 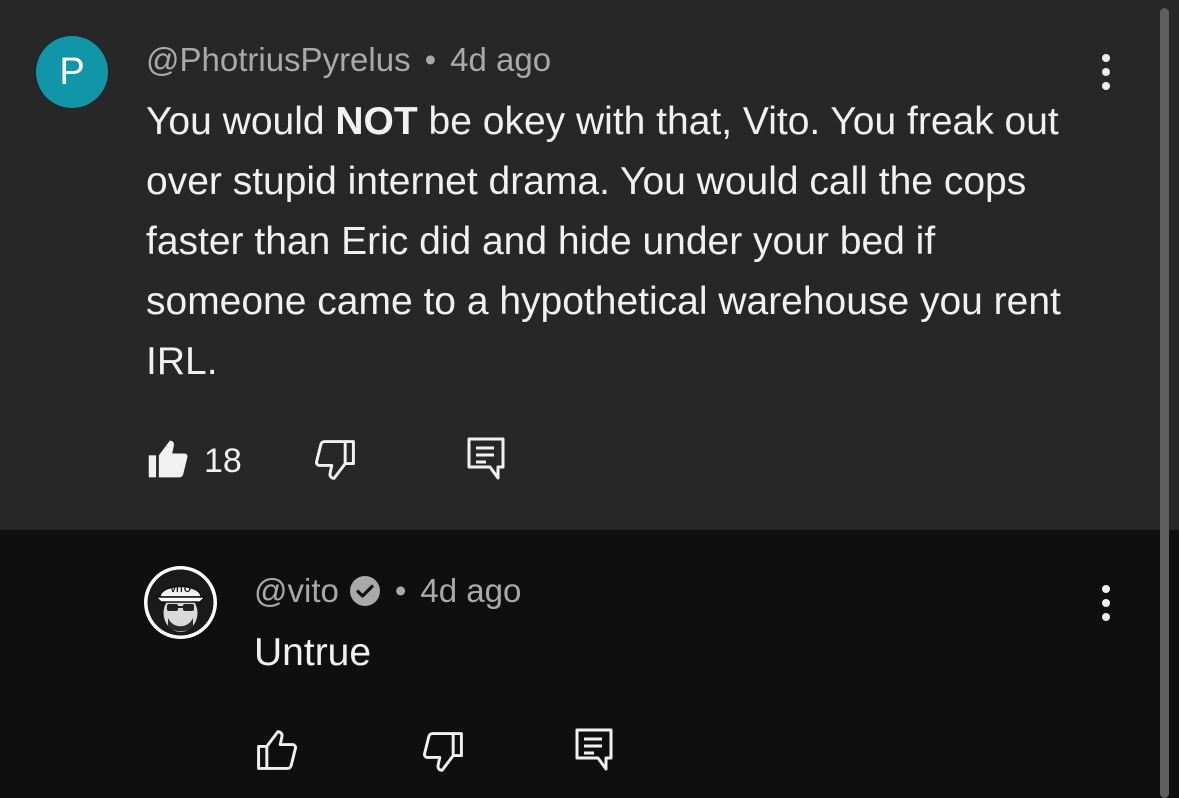 I want to click on avatar: VITO, so click(x=180, y=602).